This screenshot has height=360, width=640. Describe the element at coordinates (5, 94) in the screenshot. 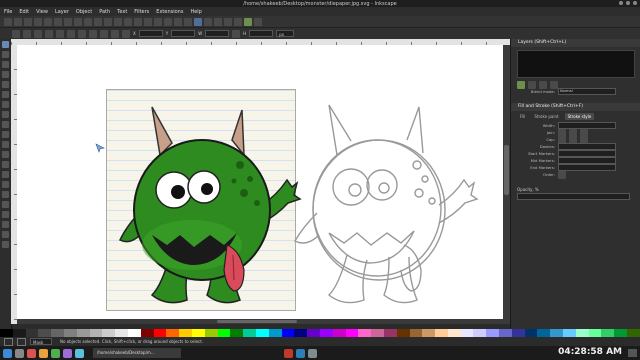

I see `rectangle-tool-icon` at that location.